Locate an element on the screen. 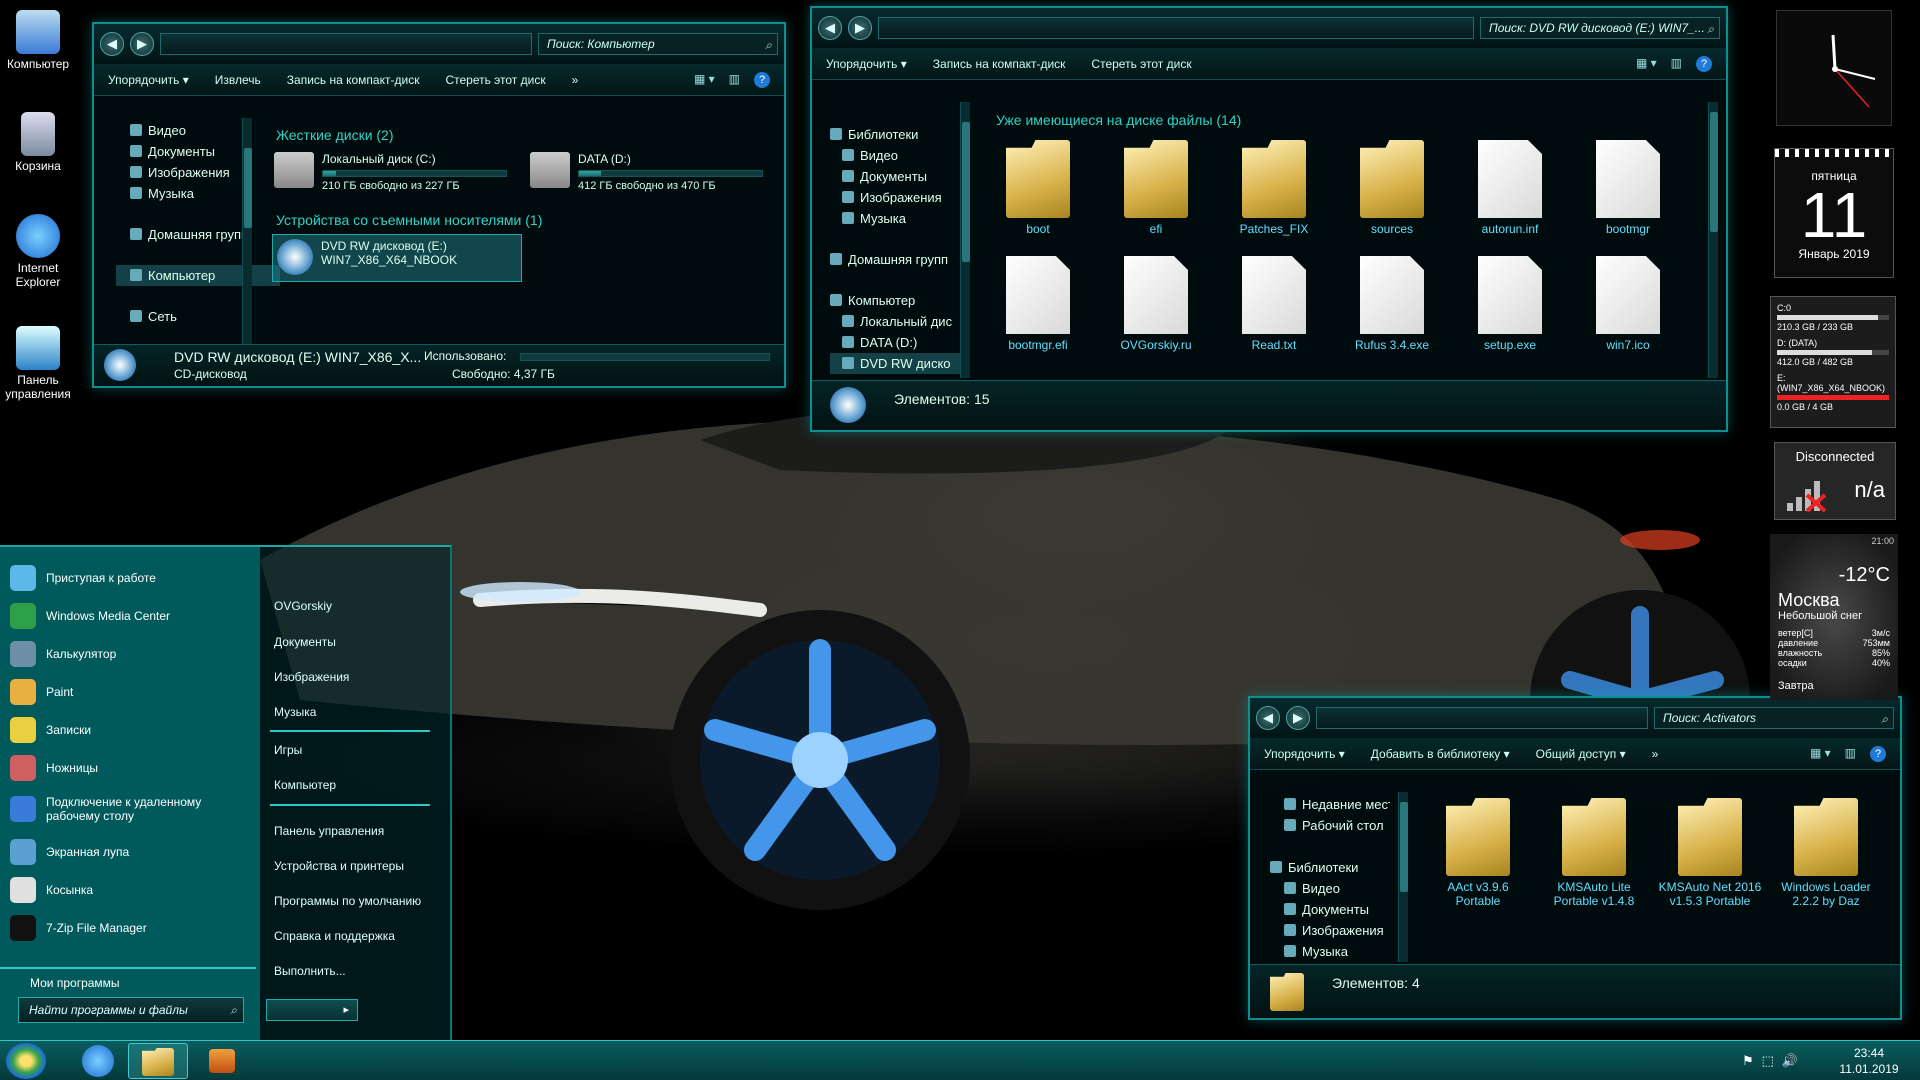 This screenshot has height=1080, width=1920. file-item: autorun.inf is located at coordinates (1510, 188).